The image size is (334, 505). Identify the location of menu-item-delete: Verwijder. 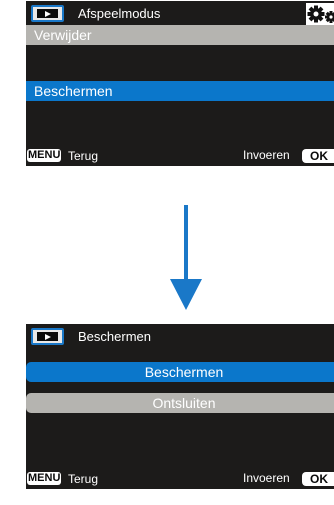
(180, 35).